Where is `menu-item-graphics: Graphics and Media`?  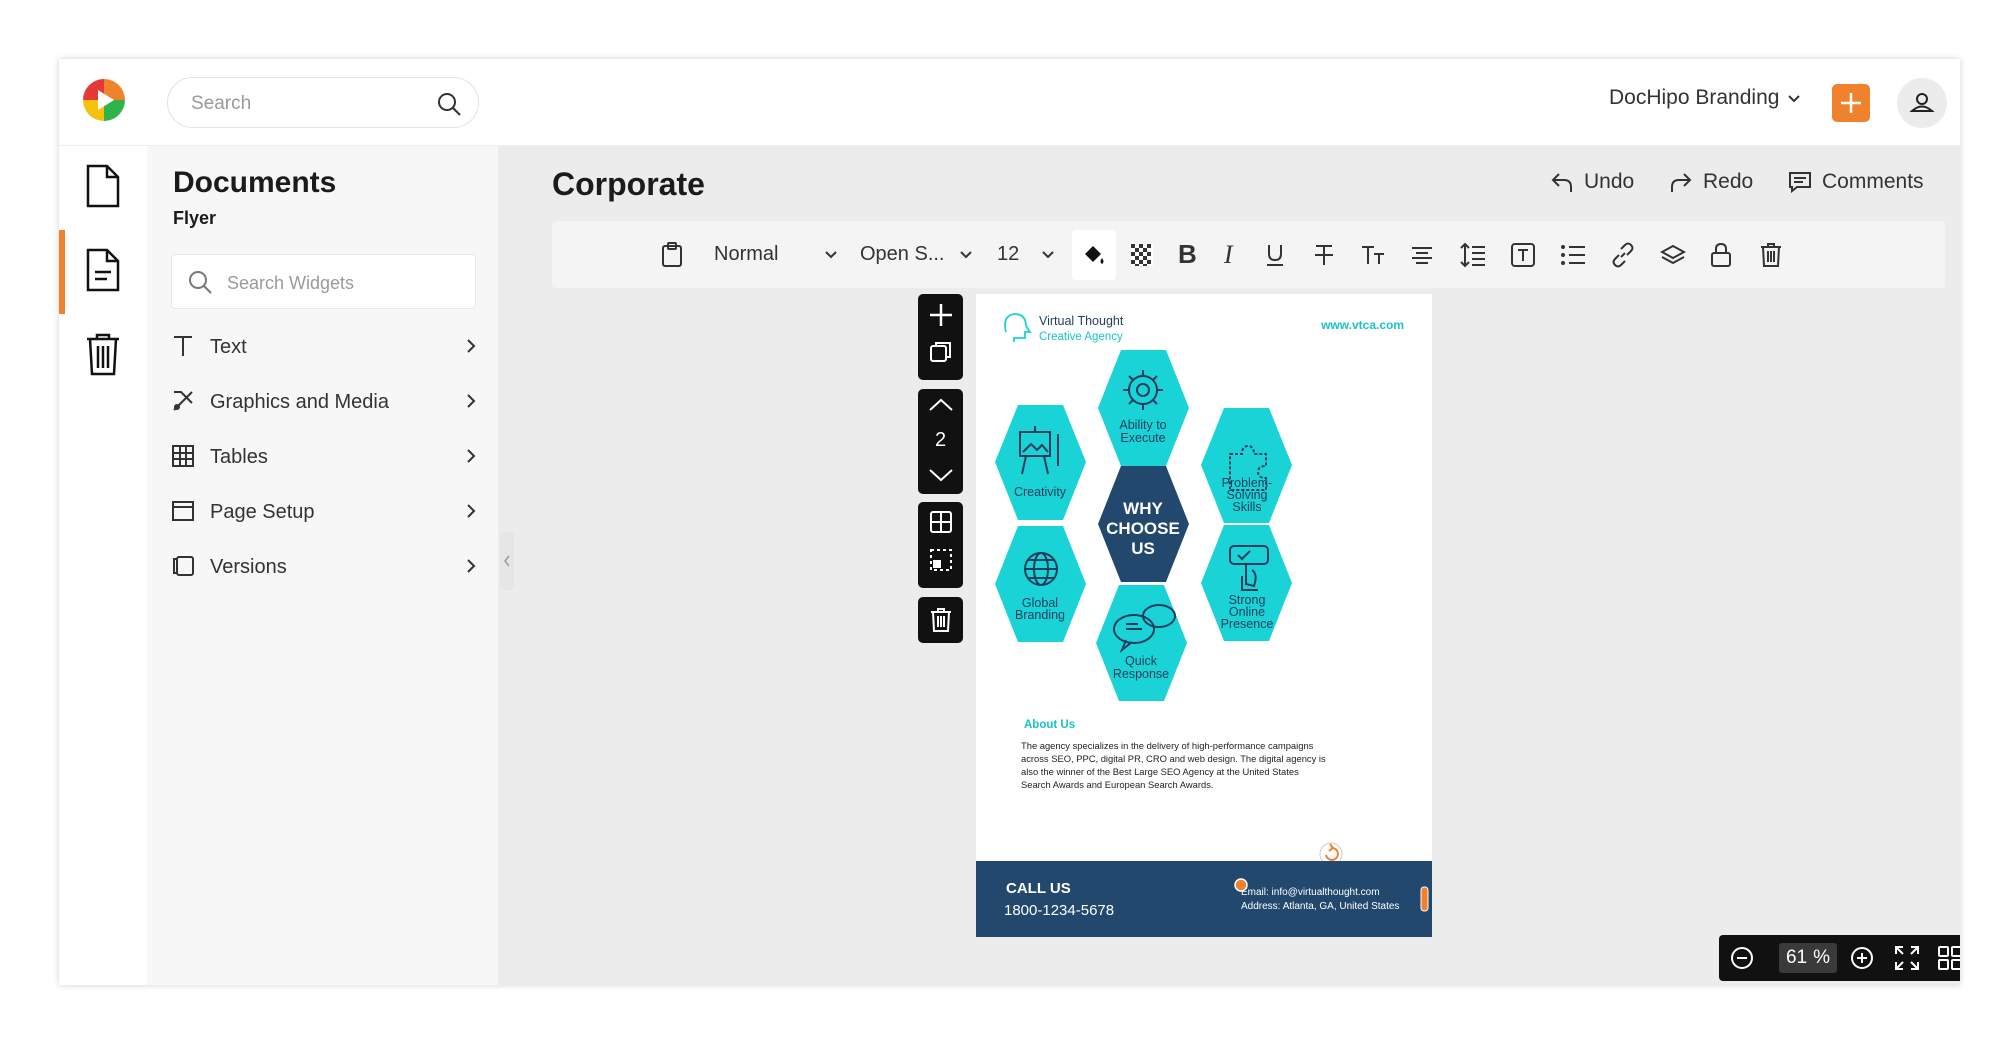 menu-item-graphics: Graphics and Media is located at coordinates (323, 402).